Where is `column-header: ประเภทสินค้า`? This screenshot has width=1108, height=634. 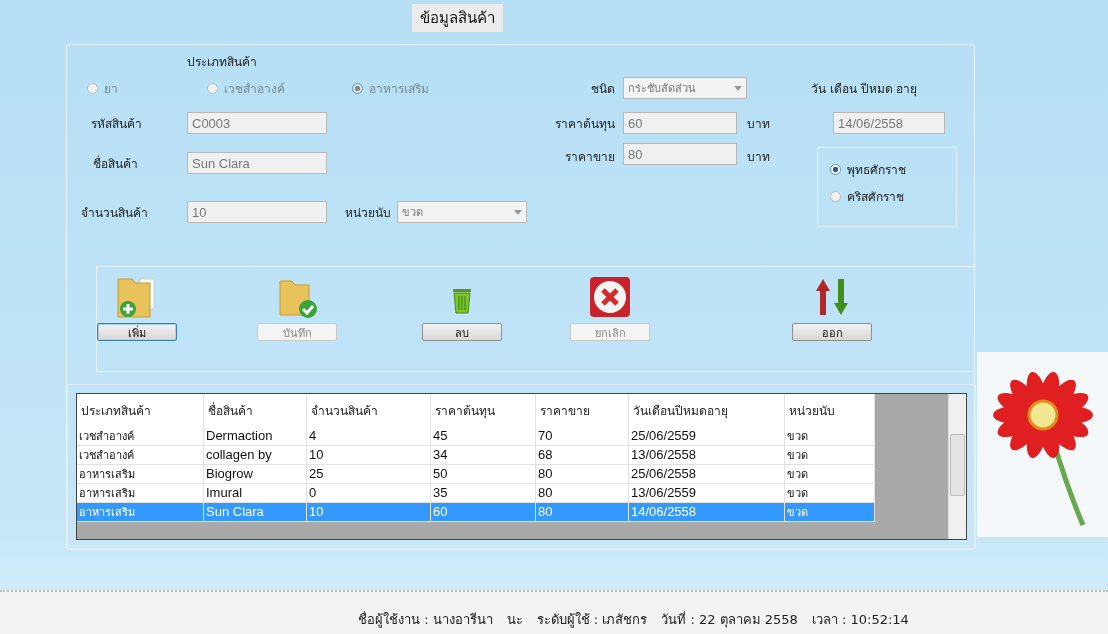
column-header: ประเภทสินค้า is located at coordinates (140, 410).